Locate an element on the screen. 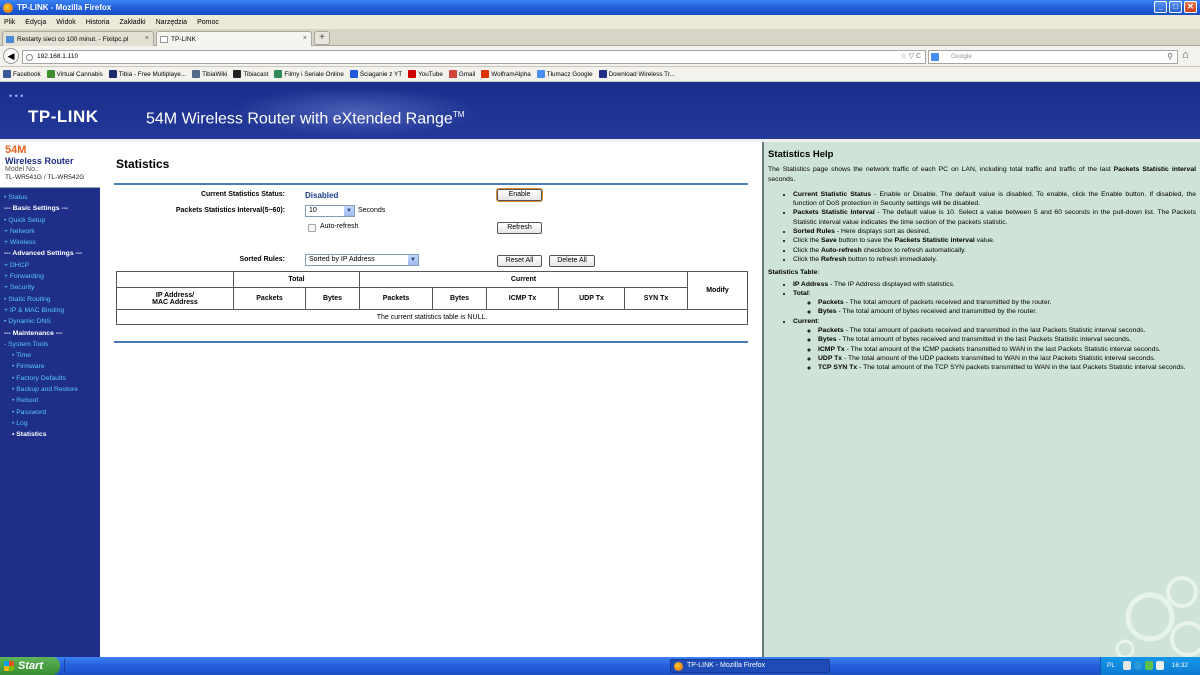 The width and height of the screenshot is (1200, 675). model-no-label: Model No.: is located at coordinates (22, 169).